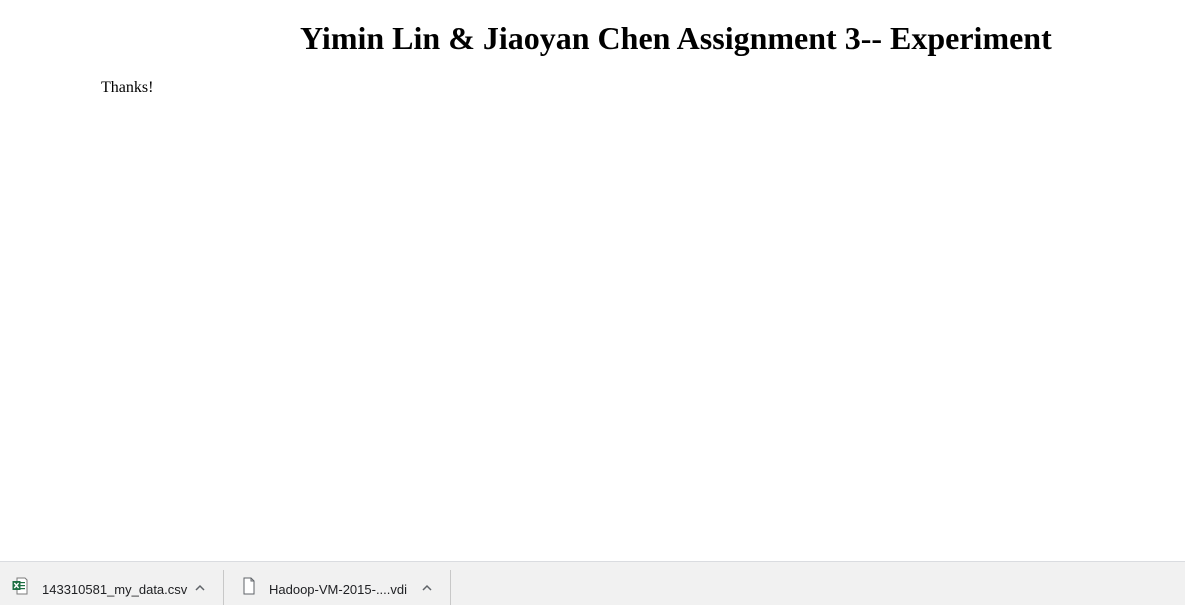 The image size is (1185, 605). Describe the element at coordinates (115, 589) in the screenshot. I see `download-filename: 143310581_my_data.csv` at that location.